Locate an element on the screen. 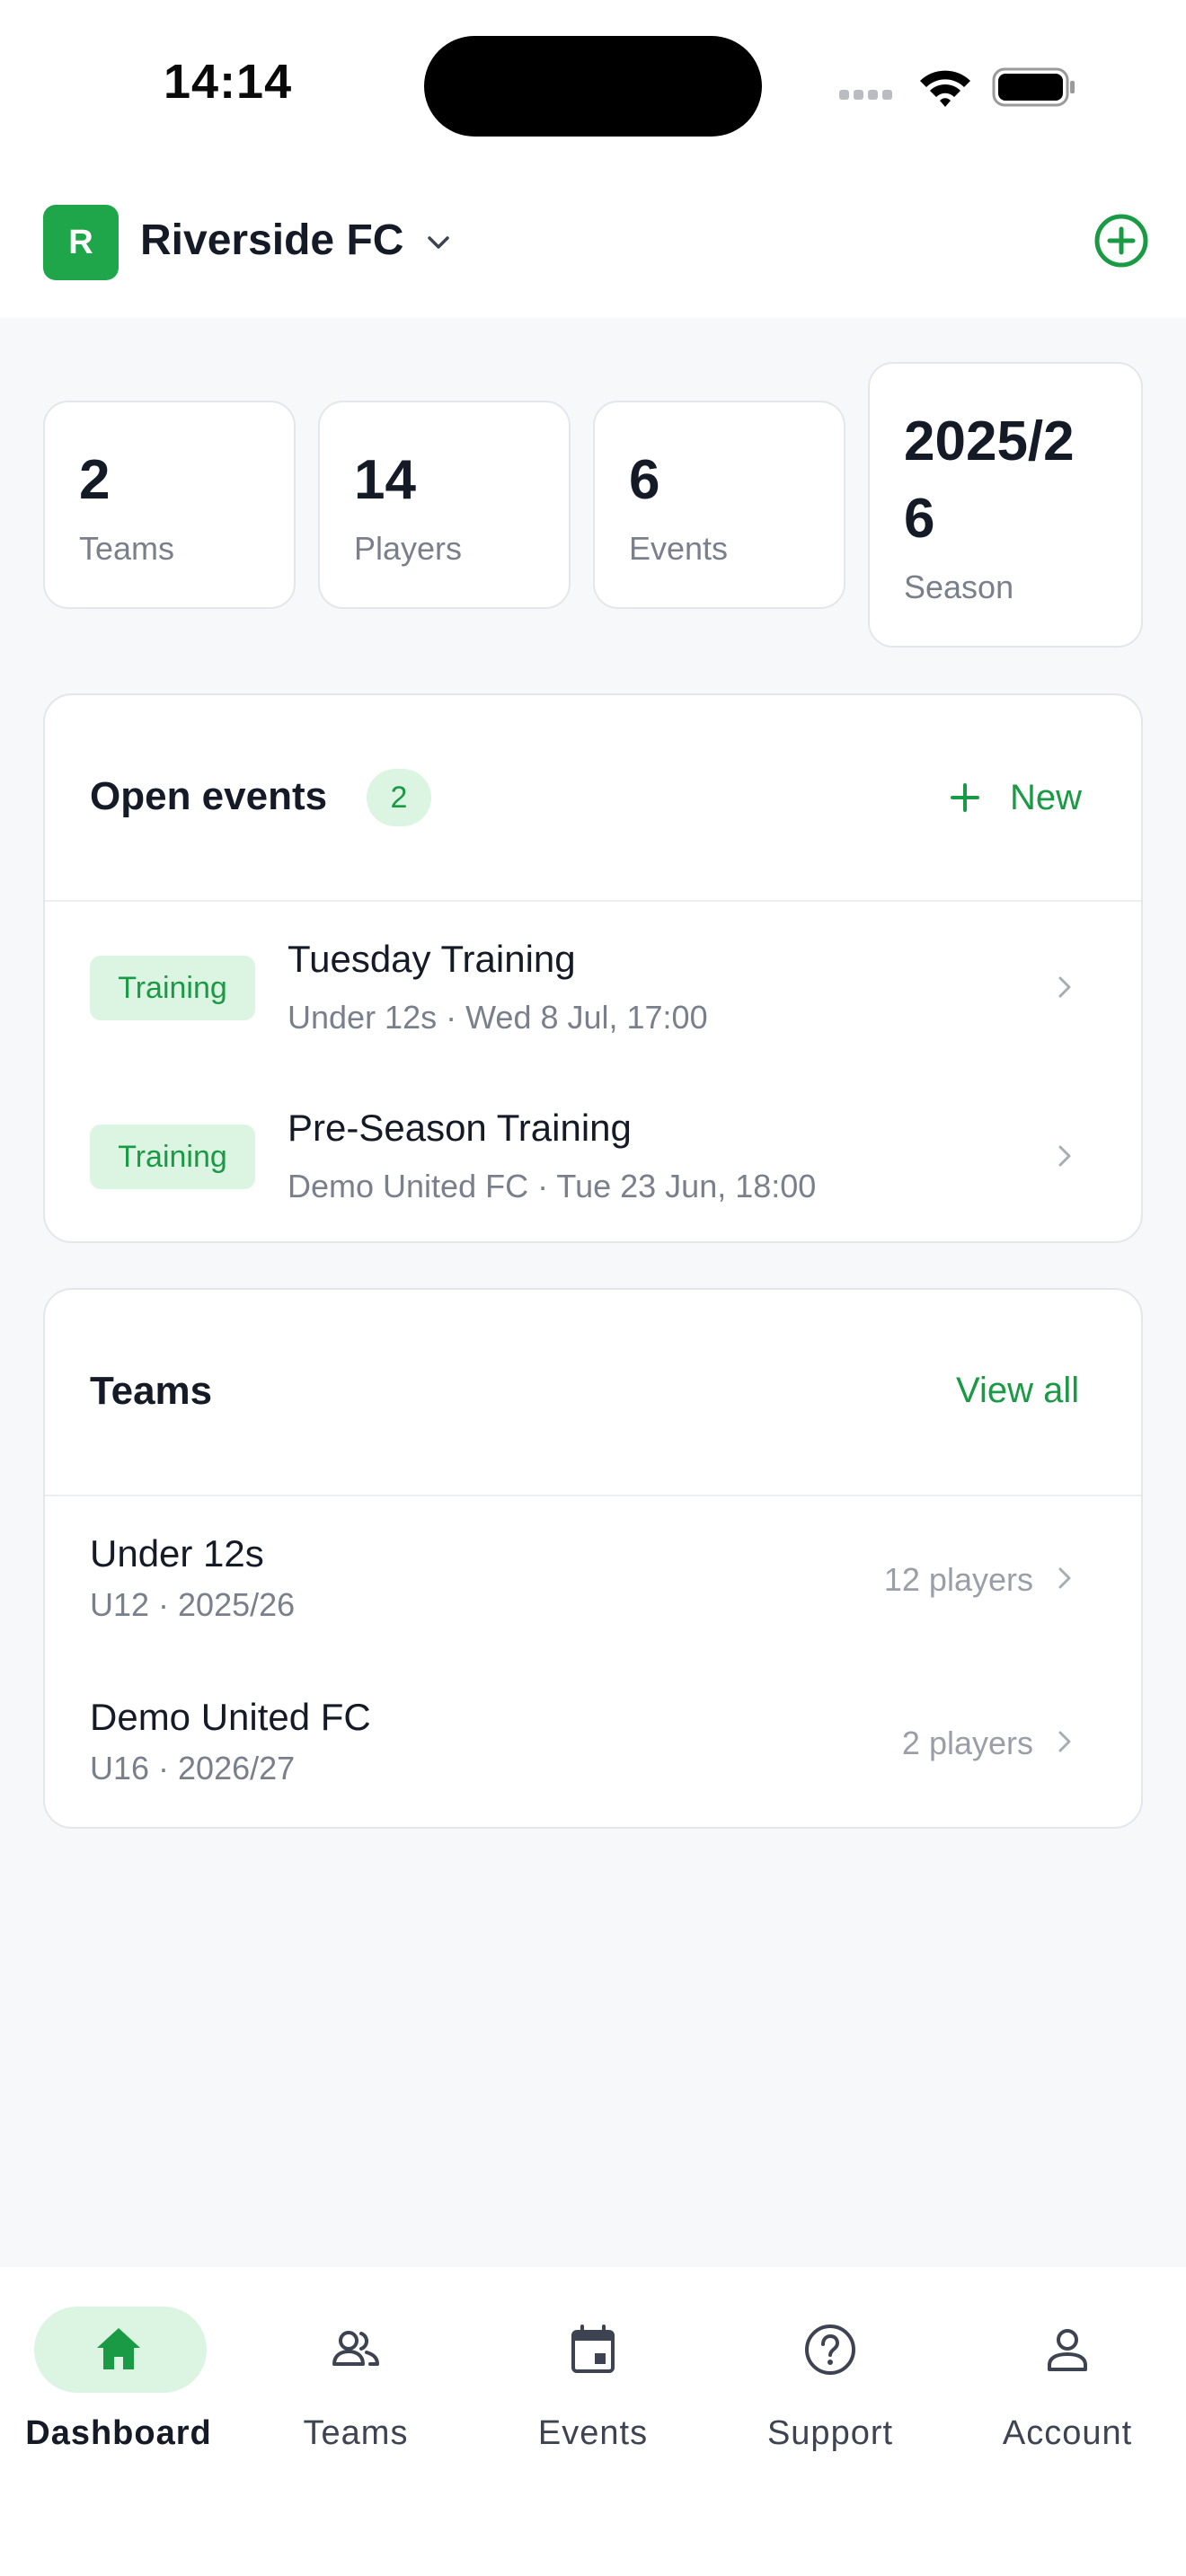  new-button-label: New is located at coordinates (1046, 797).